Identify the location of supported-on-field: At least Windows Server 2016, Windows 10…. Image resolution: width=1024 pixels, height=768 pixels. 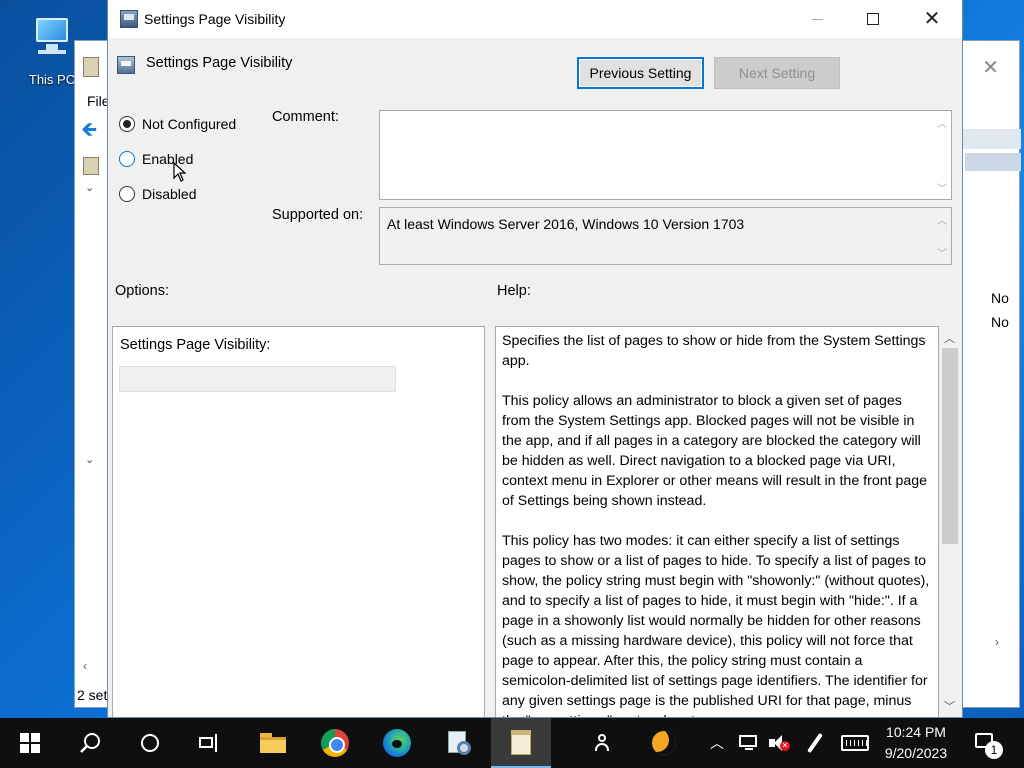
(665, 236).